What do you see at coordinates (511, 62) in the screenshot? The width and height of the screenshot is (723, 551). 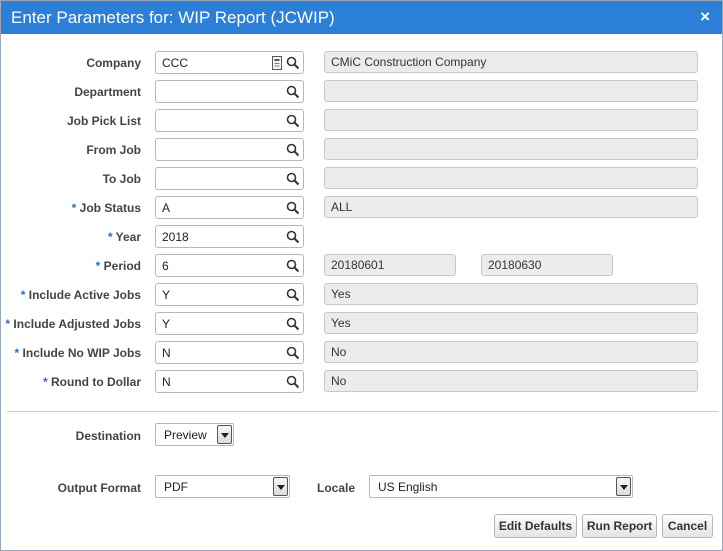 I see `company-description: CMiC Construction Company` at bounding box center [511, 62].